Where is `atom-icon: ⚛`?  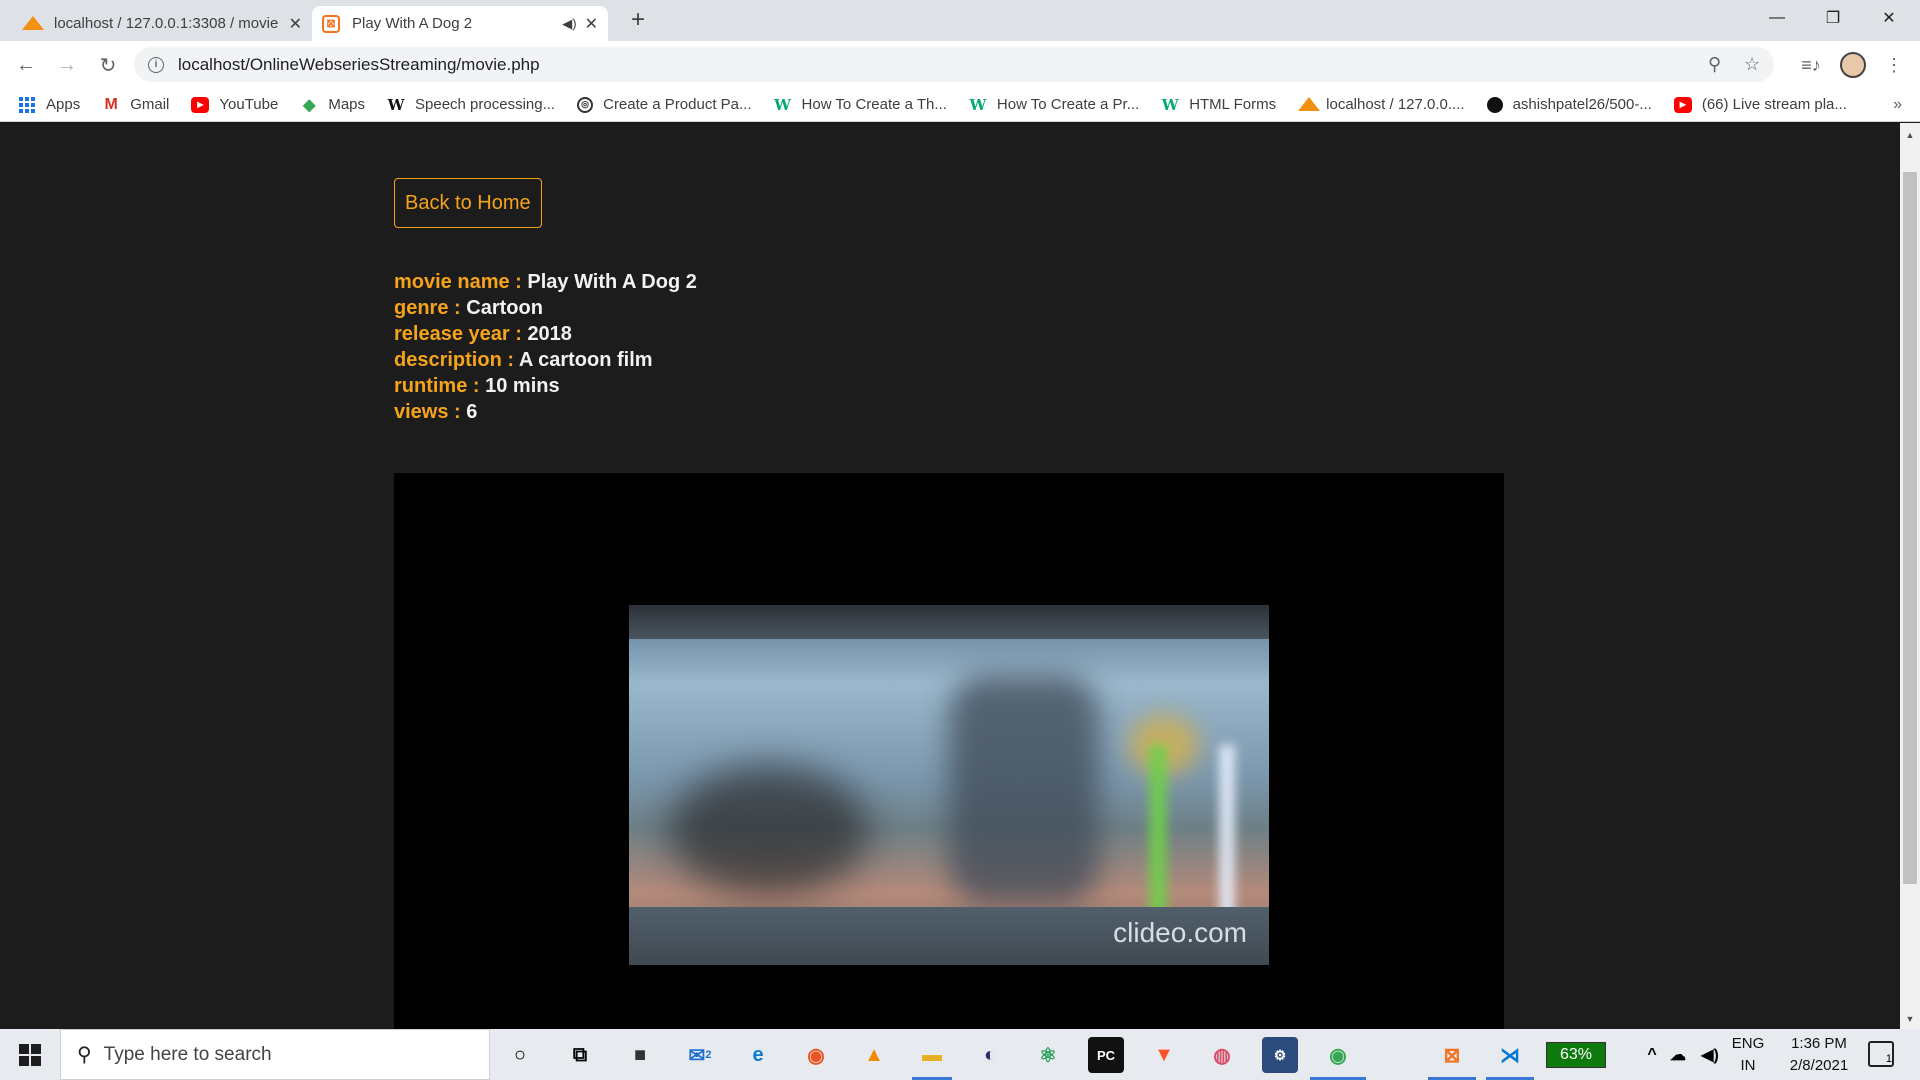
atom-icon: ⚛ is located at coordinates (1048, 1055).